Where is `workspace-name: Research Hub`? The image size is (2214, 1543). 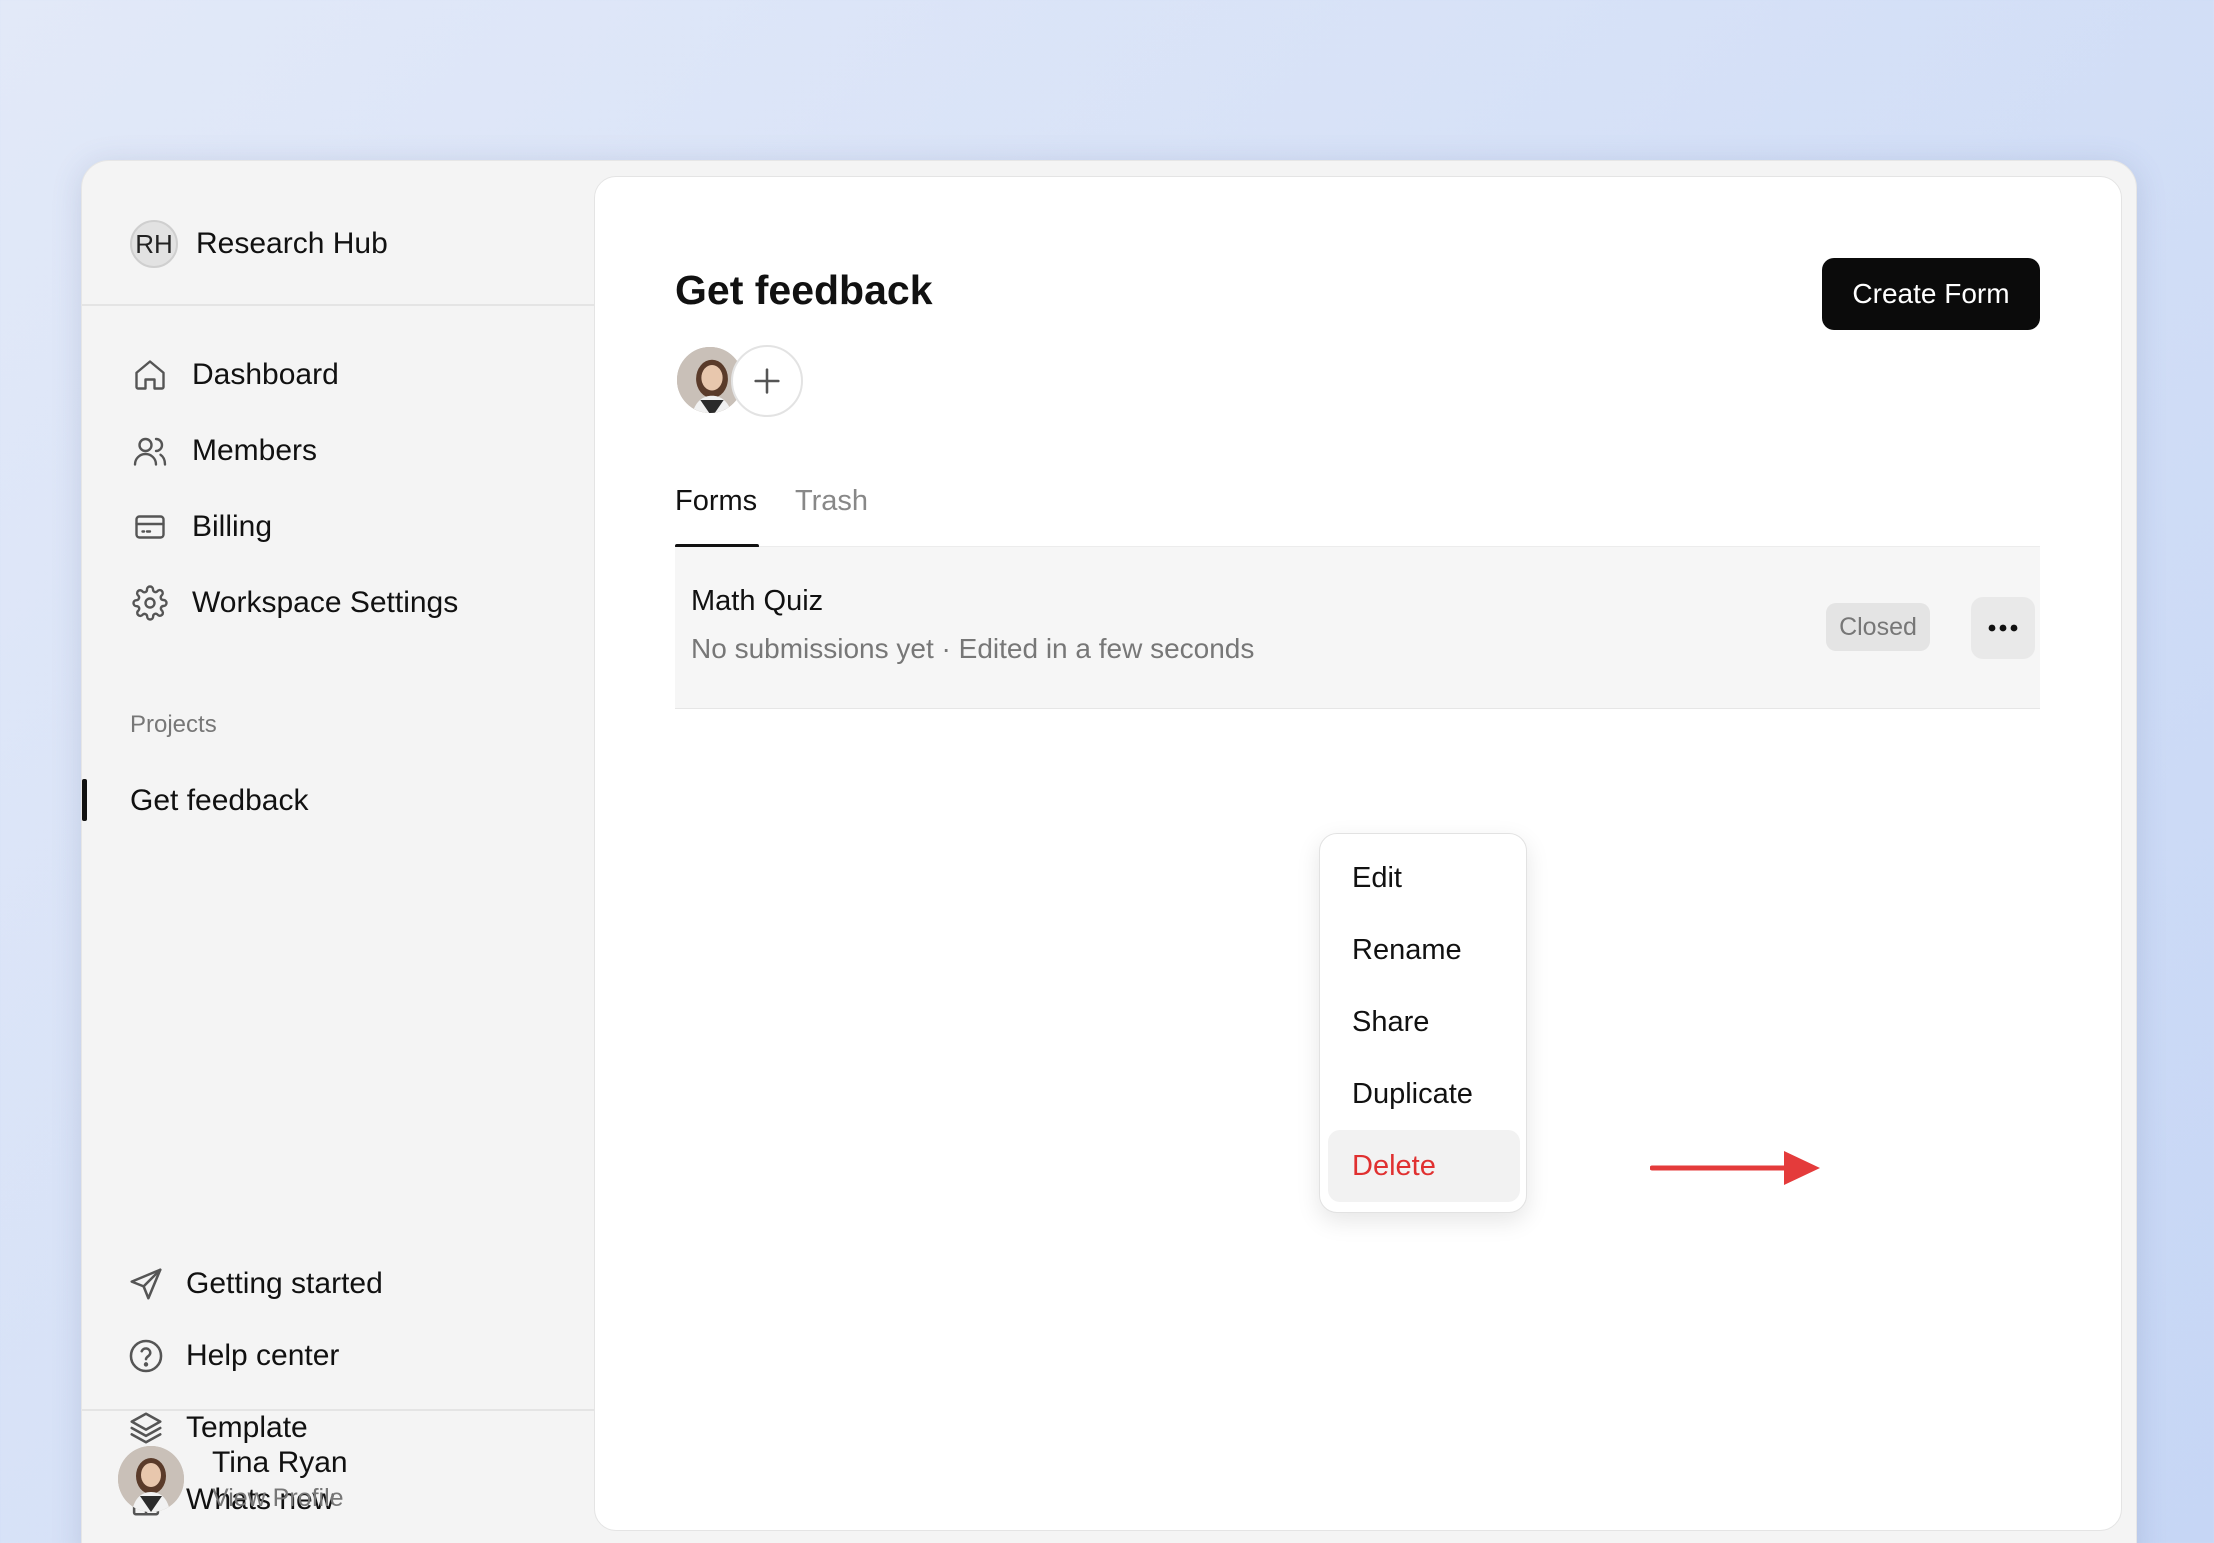
workspace-name: Research Hub is located at coordinates (292, 243).